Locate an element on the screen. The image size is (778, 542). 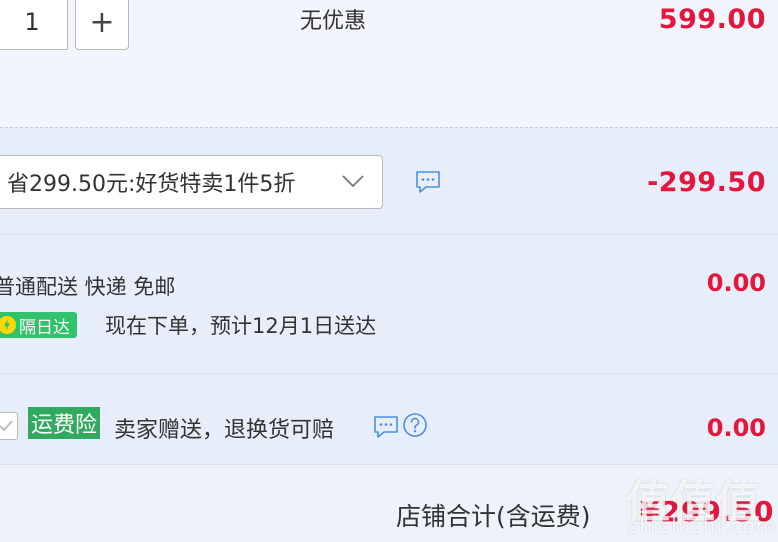
delivery-method: 普通配送 快递 免邮 is located at coordinates (88, 287).